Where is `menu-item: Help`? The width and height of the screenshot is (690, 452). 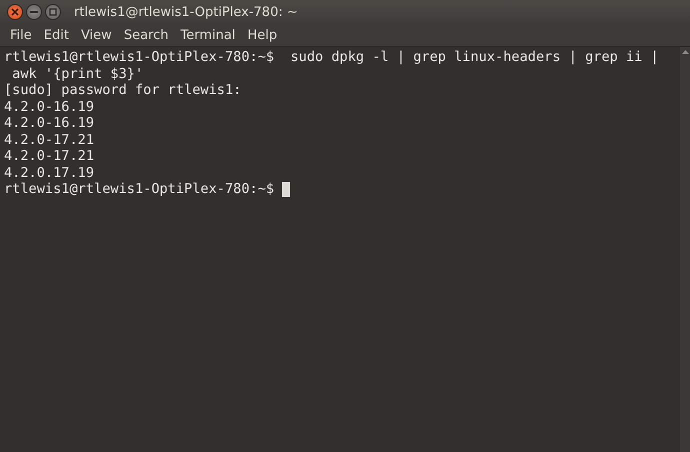
menu-item: Help is located at coordinates (262, 35).